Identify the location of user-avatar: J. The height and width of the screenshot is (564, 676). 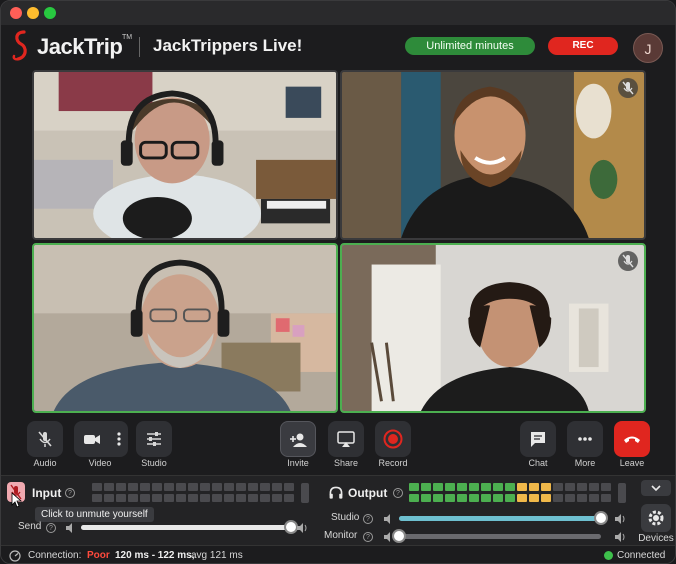
(648, 48).